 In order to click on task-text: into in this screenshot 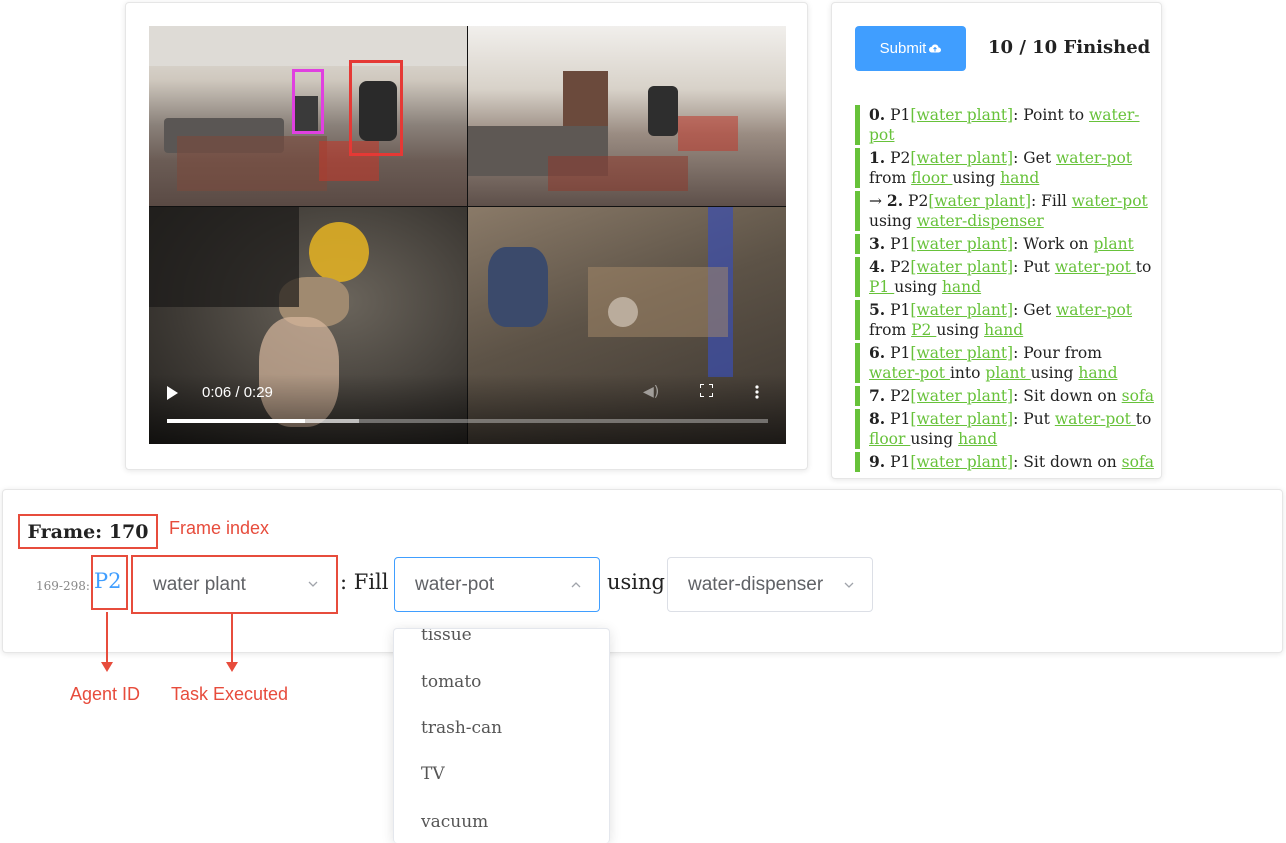, I will do `click(967, 373)`.